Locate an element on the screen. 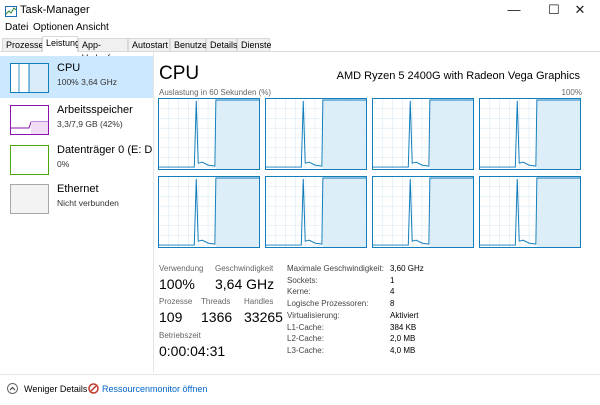 The image size is (600, 405). tab-services: Dienste is located at coordinates (254, 44).